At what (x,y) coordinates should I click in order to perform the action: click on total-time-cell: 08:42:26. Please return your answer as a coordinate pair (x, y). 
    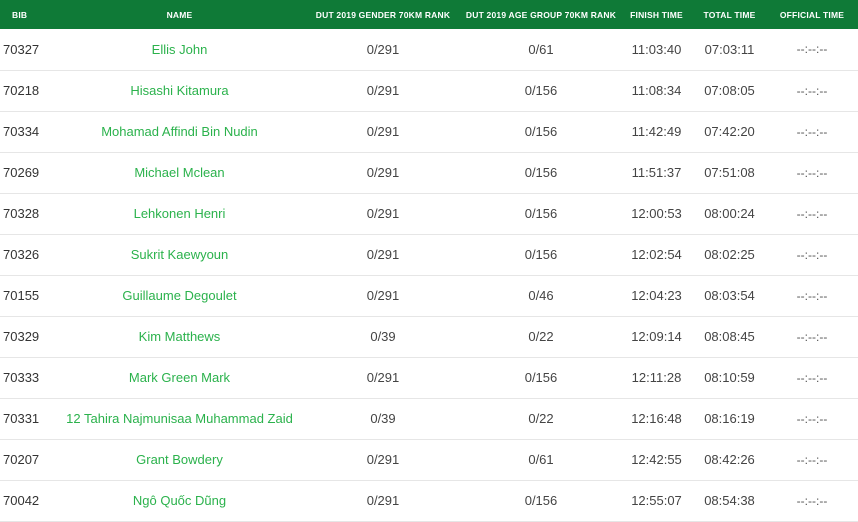
    Looking at the image, I should click on (729, 459).